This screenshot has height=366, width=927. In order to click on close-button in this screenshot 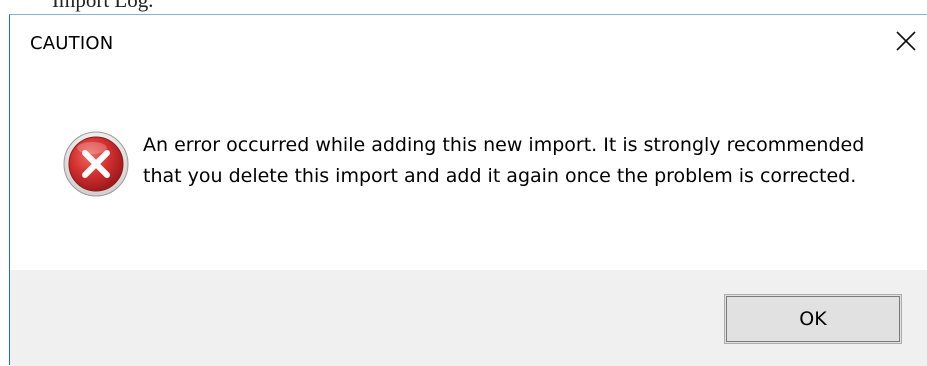, I will do `click(906, 43)`.